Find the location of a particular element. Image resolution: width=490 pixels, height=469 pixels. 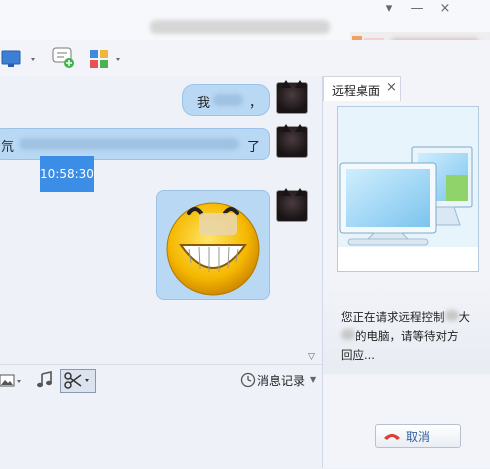

top-toolbar is located at coordinates (245, 58).